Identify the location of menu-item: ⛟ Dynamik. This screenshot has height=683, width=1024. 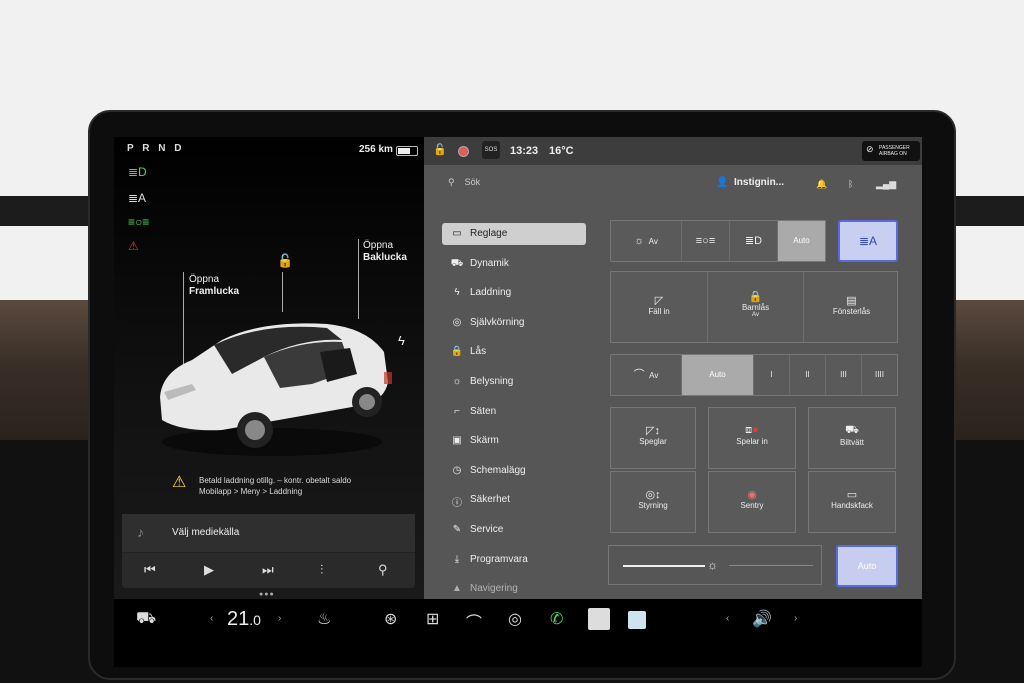
(514, 264).